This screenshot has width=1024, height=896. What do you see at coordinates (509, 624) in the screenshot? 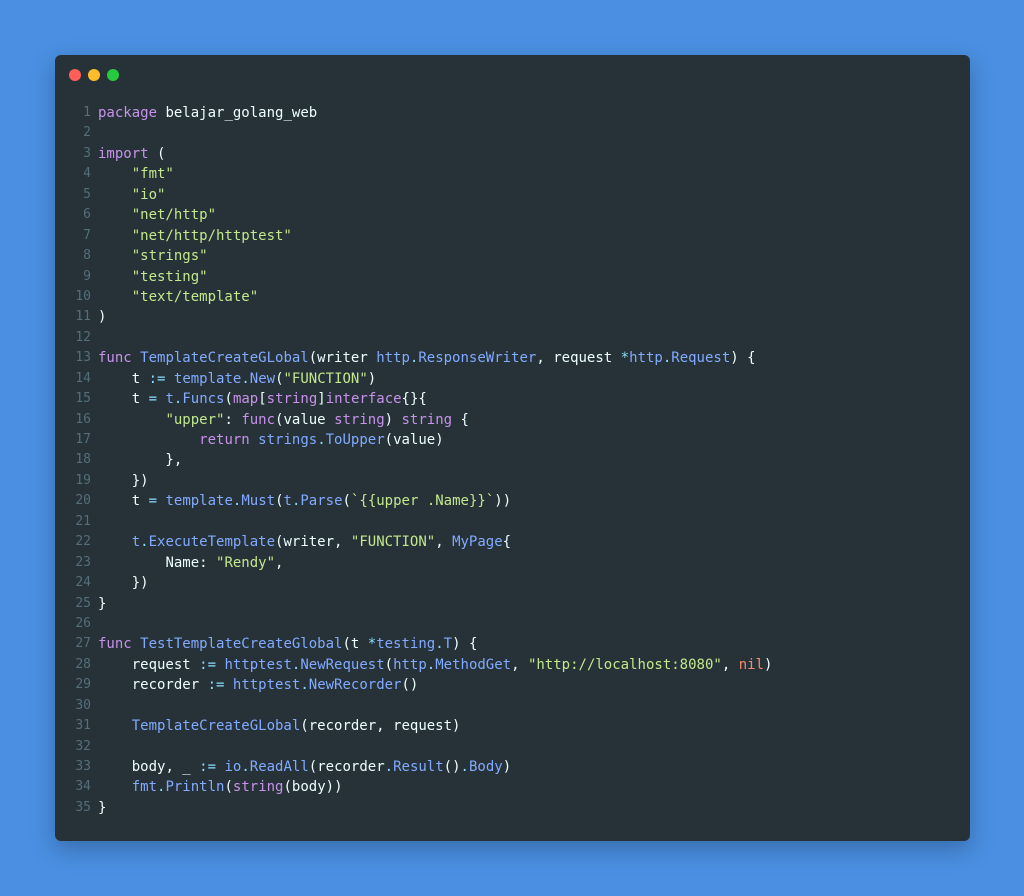
I see `code-line: 26` at bounding box center [509, 624].